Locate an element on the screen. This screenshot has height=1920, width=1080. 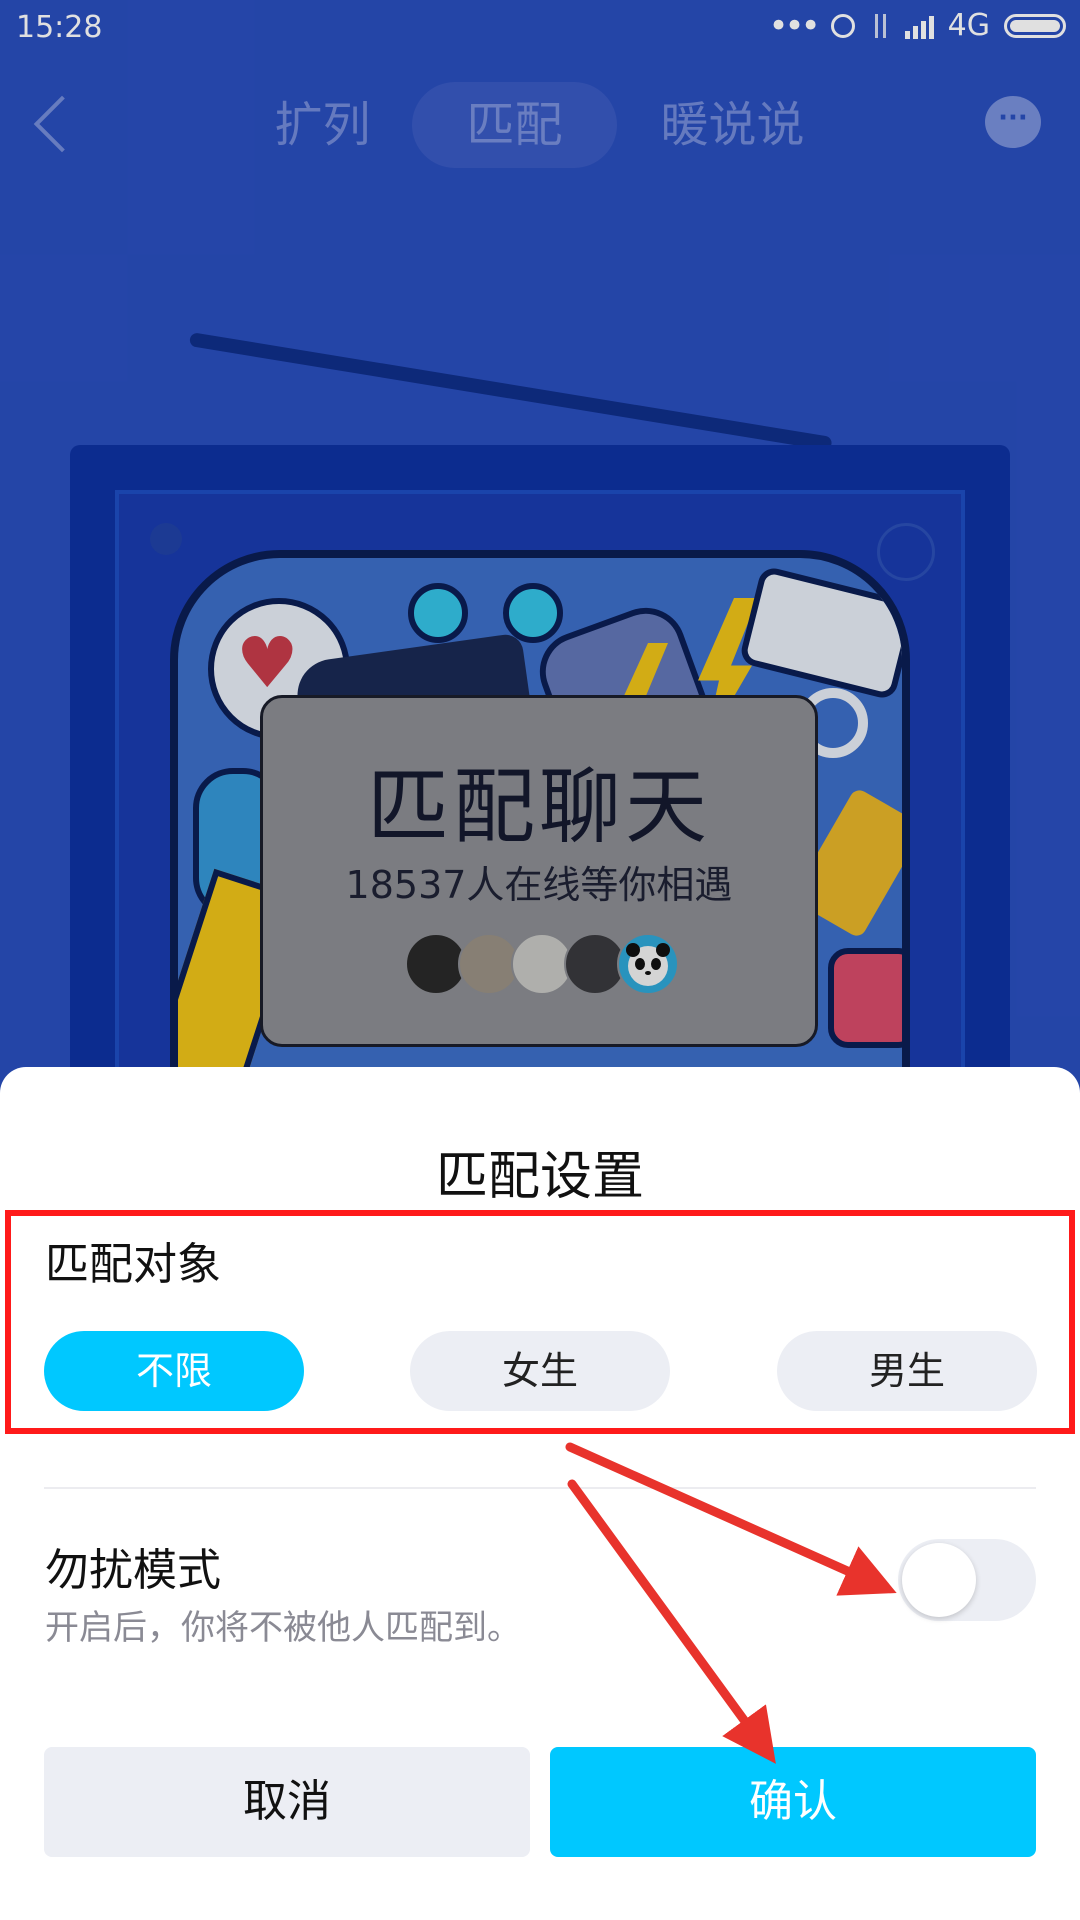
sheet-title: 匹配设置 is located at coordinates (539, 1177).